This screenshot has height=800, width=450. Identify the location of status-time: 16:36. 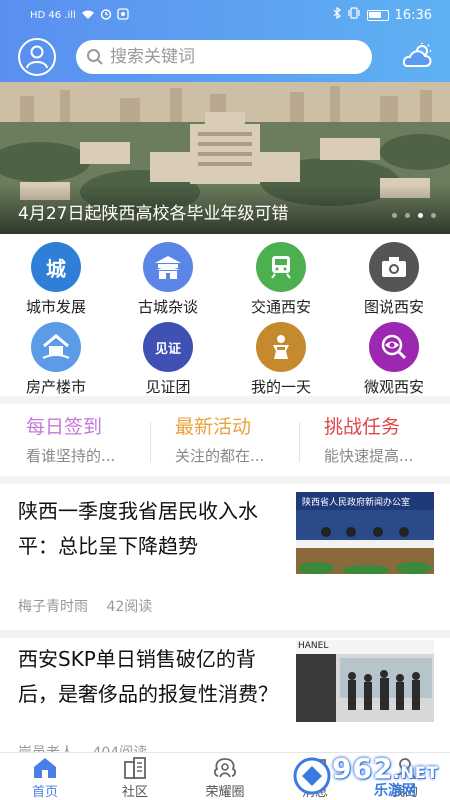
(413, 15).